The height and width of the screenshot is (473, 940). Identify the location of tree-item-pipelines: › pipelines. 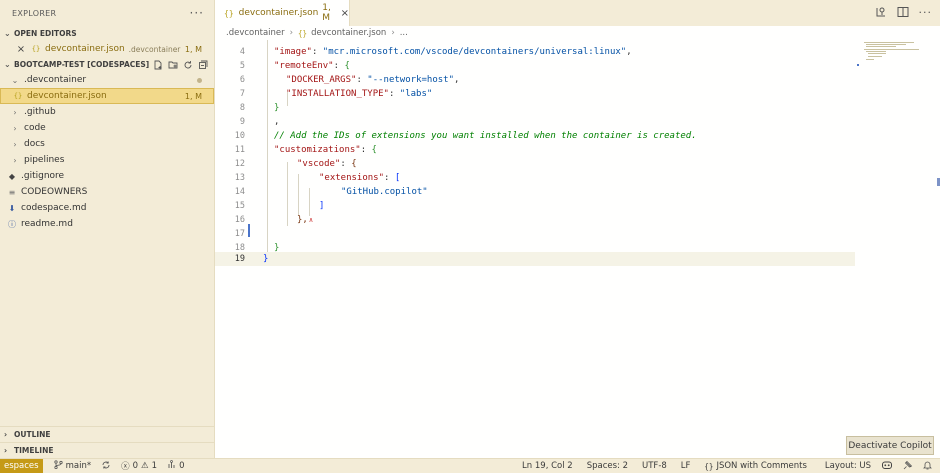
(107, 160).